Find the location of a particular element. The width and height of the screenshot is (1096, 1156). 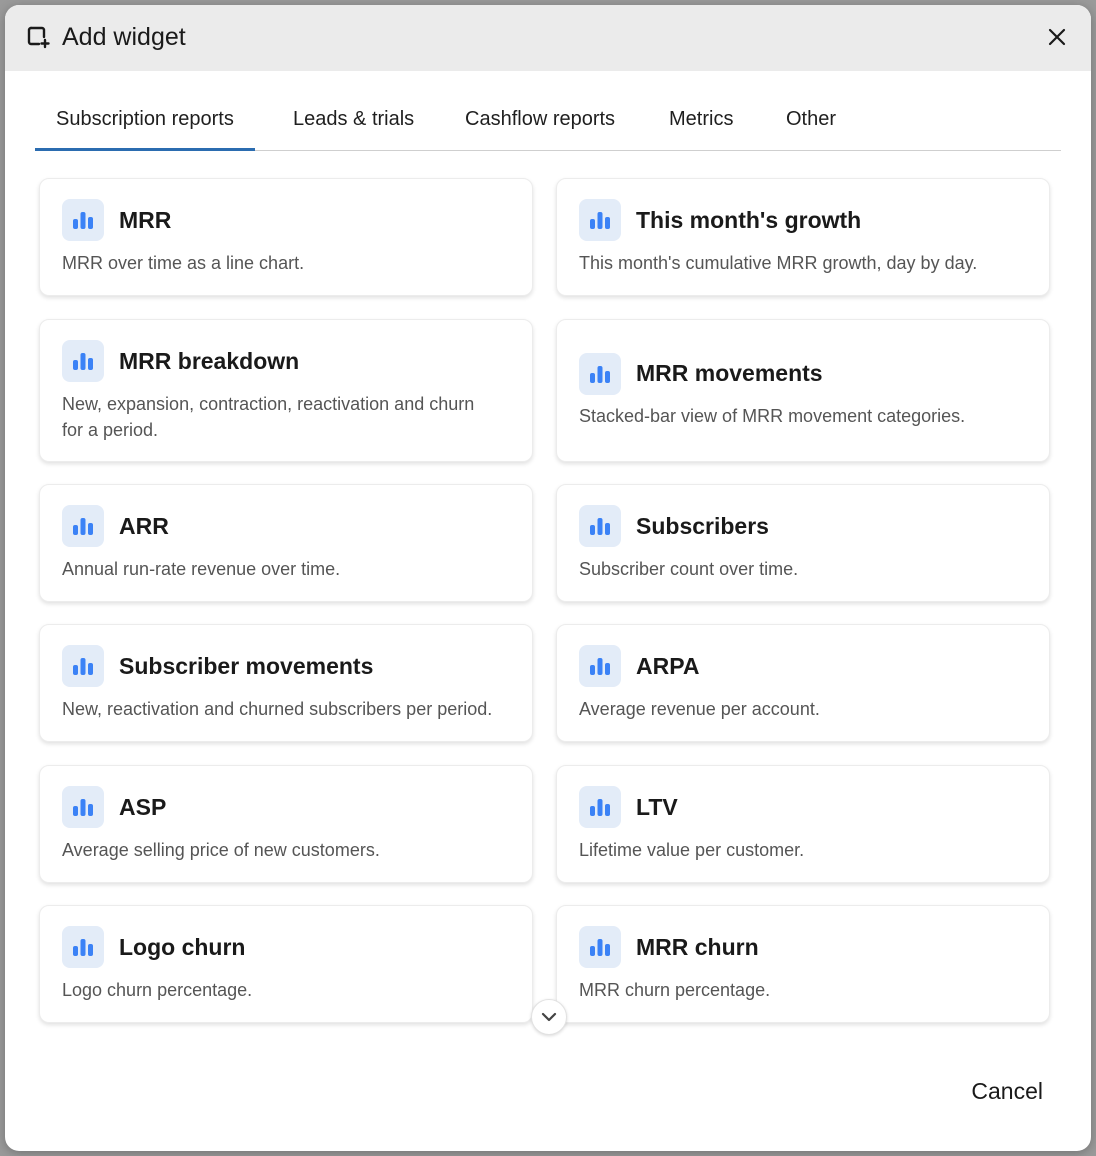

widget-description: Logo churn percentage. is located at coordinates (157, 990).